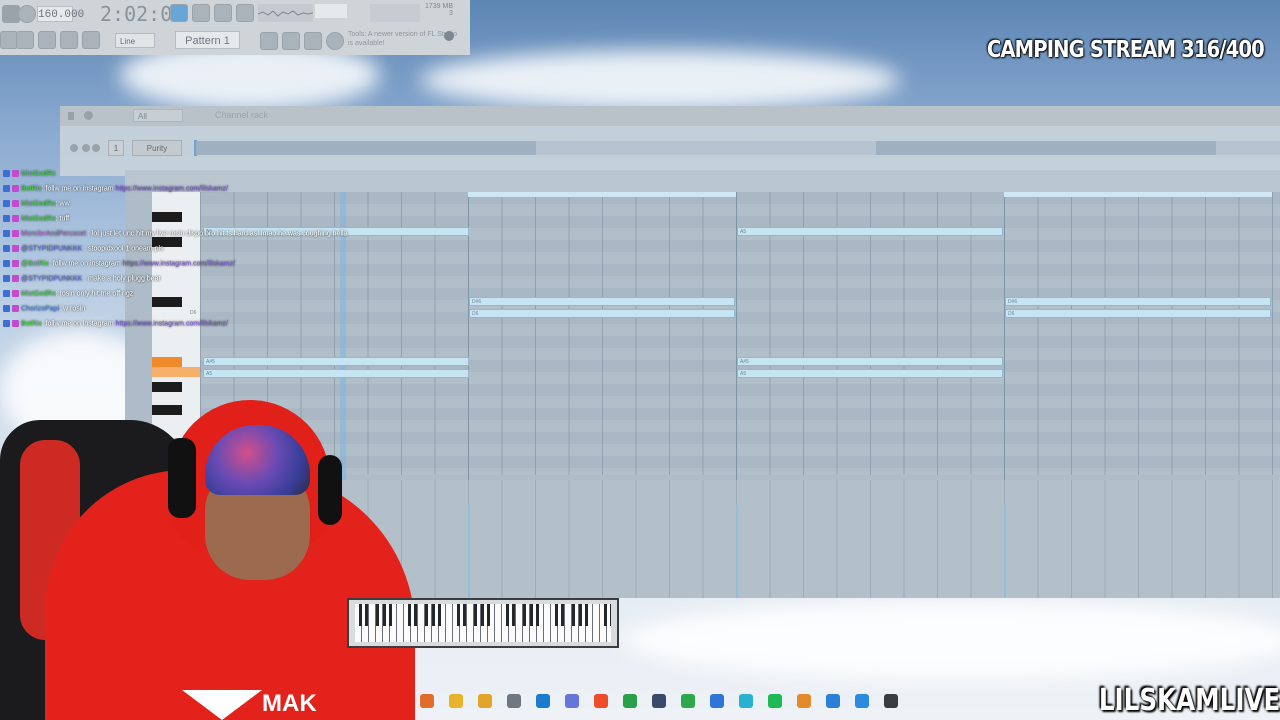  Describe the element at coordinates (153, 207) in the screenshot. I see `chat-message: MistGodRx: ww` at that location.